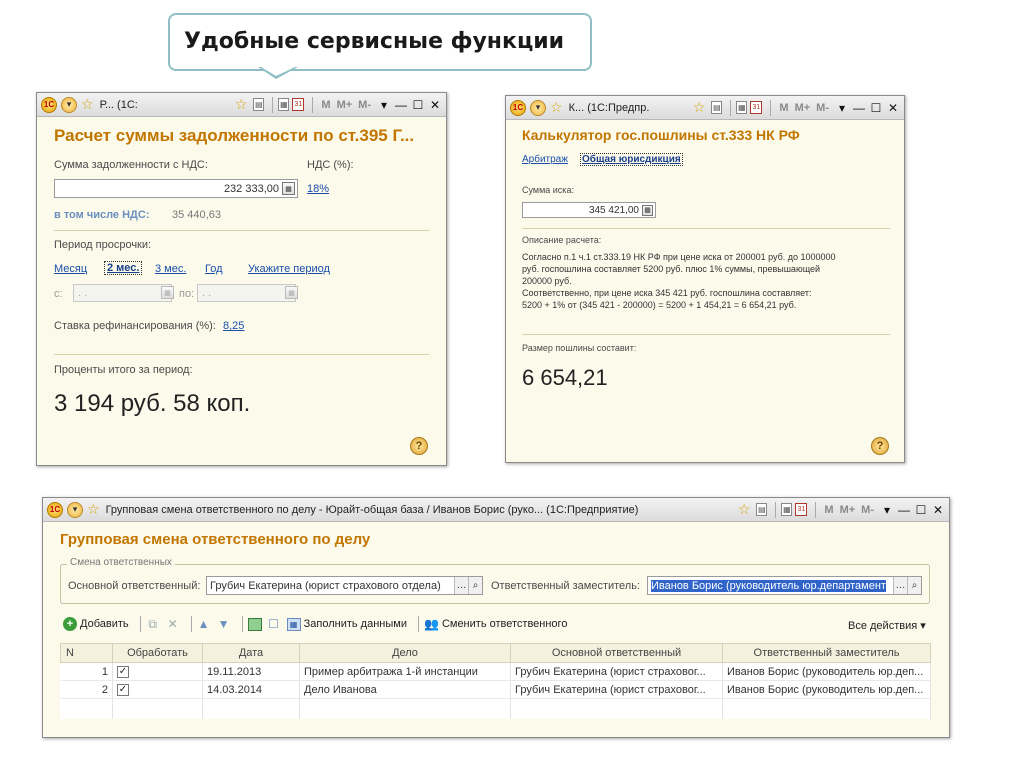  I want to click on tab-general-jurisdiction: Общая юрисдикция, so click(631, 159).